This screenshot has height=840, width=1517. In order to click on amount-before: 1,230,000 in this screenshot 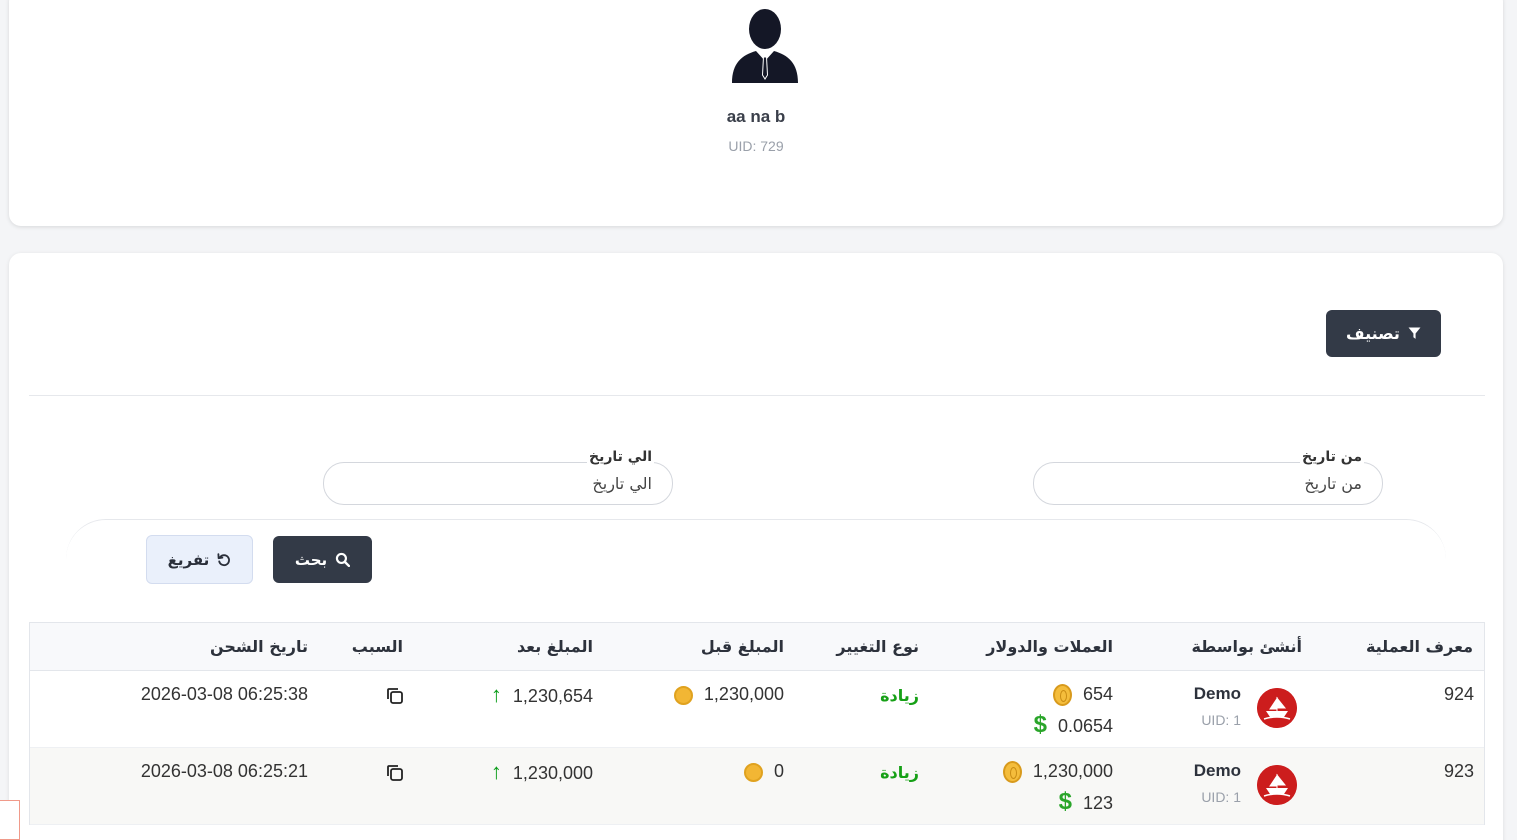, I will do `click(728, 694)`.